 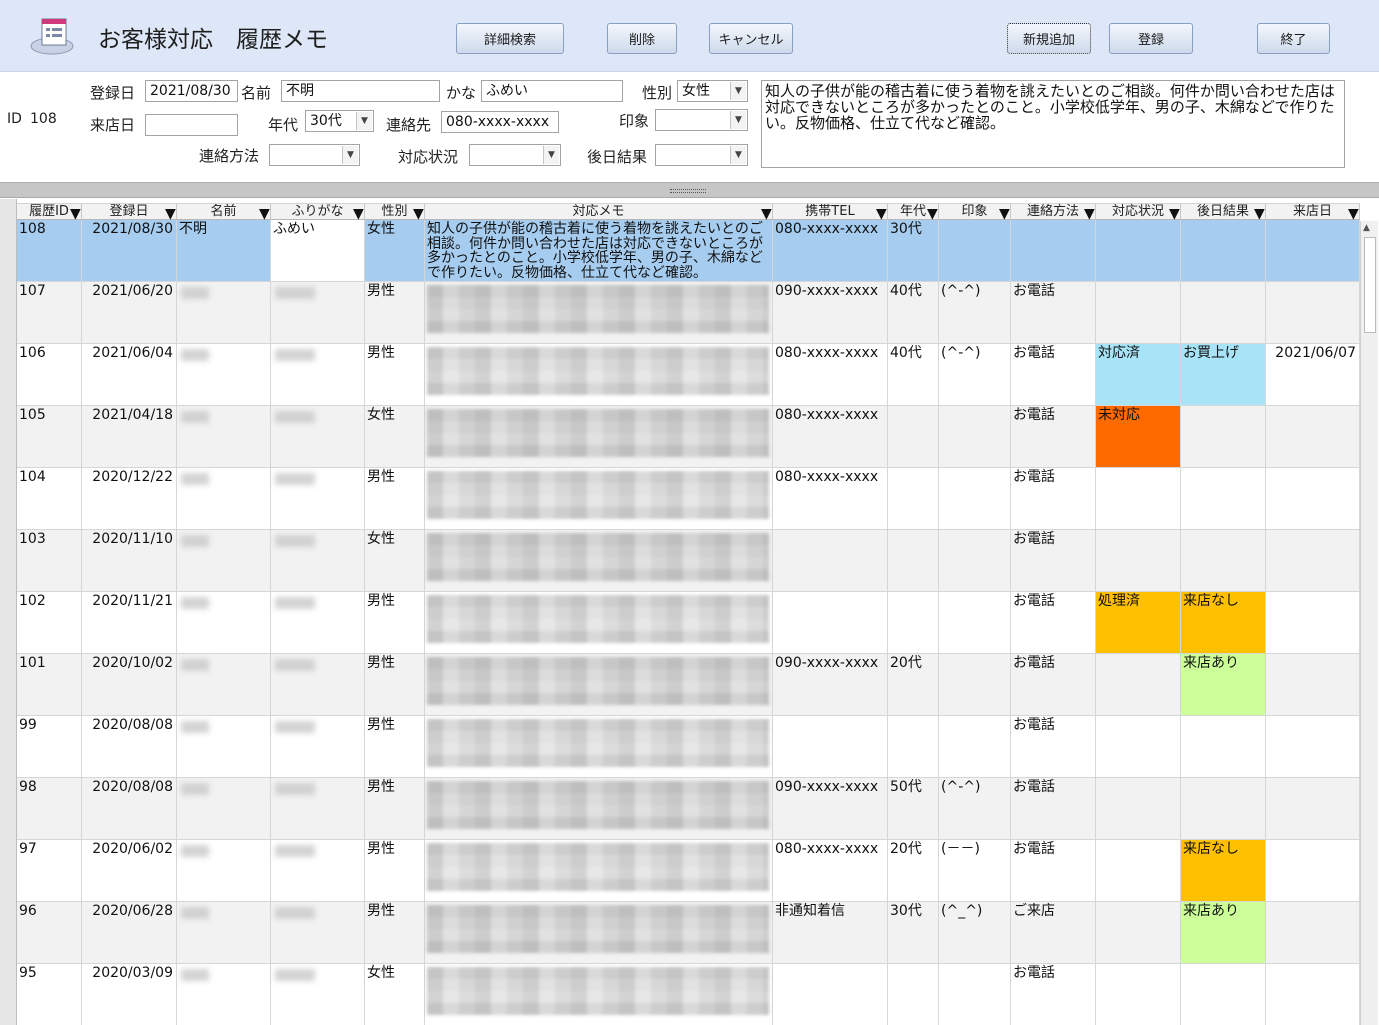 What do you see at coordinates (1138, 437) in the screenshot?
I see `cell-status: 未対応` at bounding box center [1138, 437].